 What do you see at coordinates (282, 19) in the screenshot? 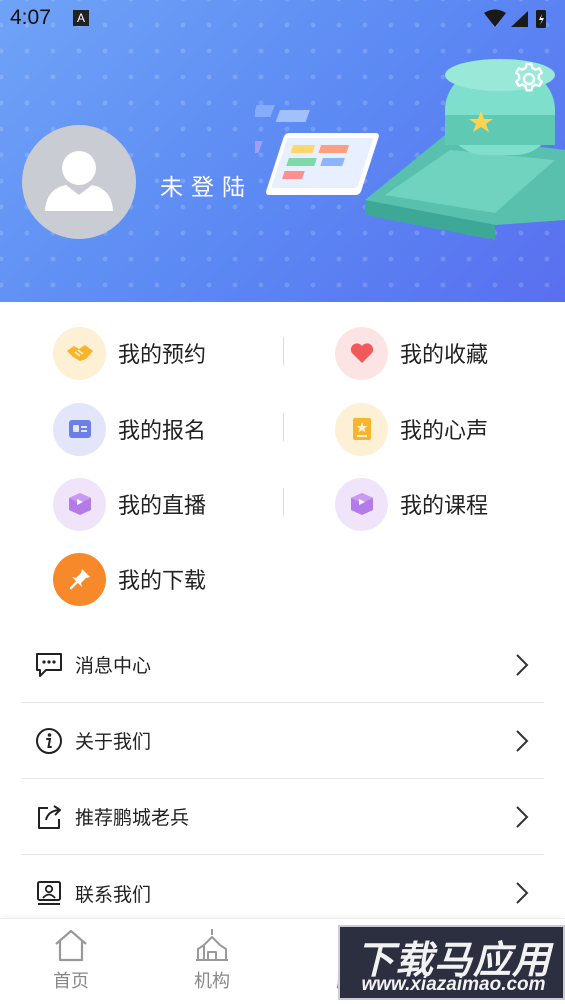
I see `status-bar: 4:07 A` at bounding box center [282, 19].